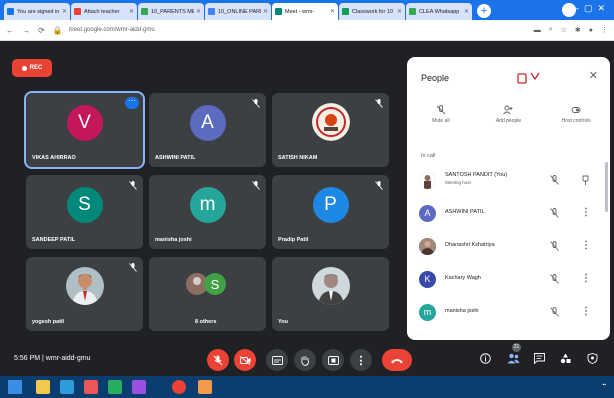  What do you see at coordinates (207, 294) in the screenshot?
I see `participant-tile: S 8 others` at bounding box center [207, 294].